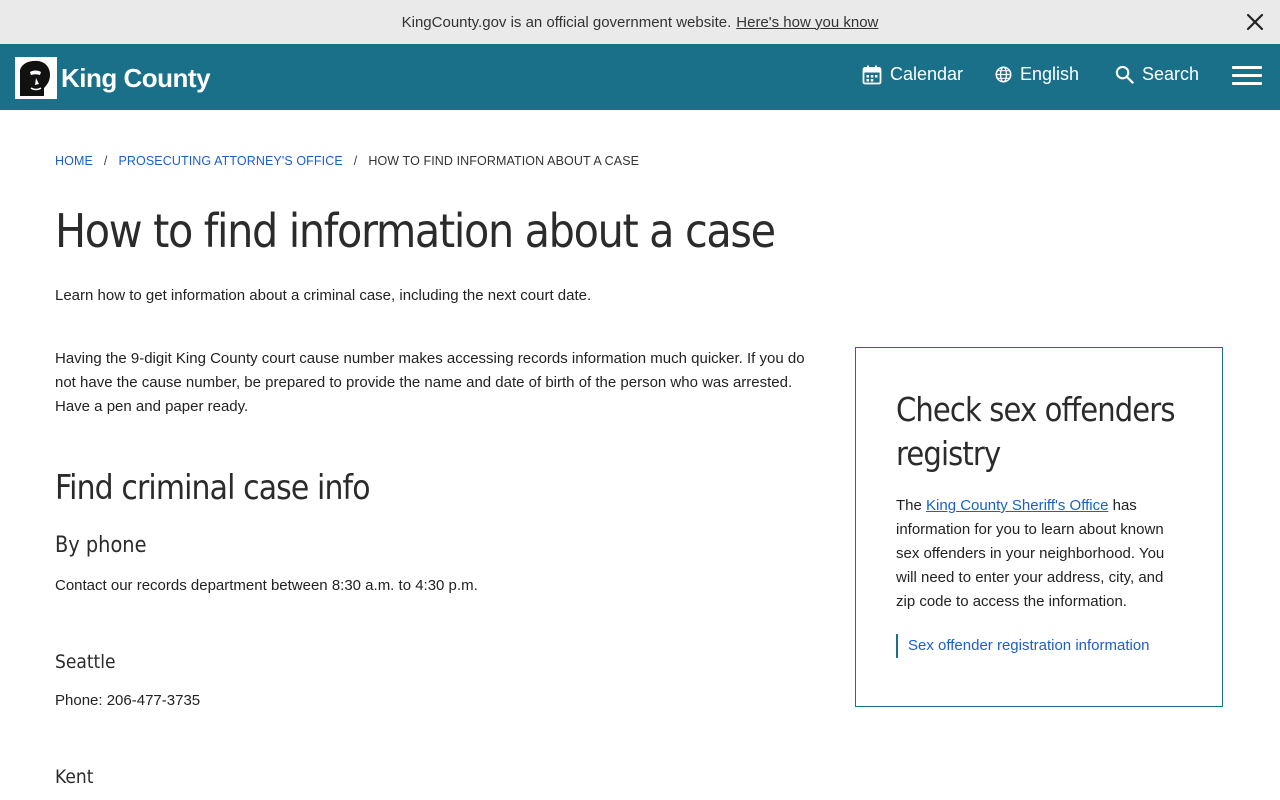 Image resolution: width=1280 pixels, height=800 pixels. Describe the element at coordinates (1035, 431) in the screenshot. I see `card-title: Check sex offenders registry` at that location.